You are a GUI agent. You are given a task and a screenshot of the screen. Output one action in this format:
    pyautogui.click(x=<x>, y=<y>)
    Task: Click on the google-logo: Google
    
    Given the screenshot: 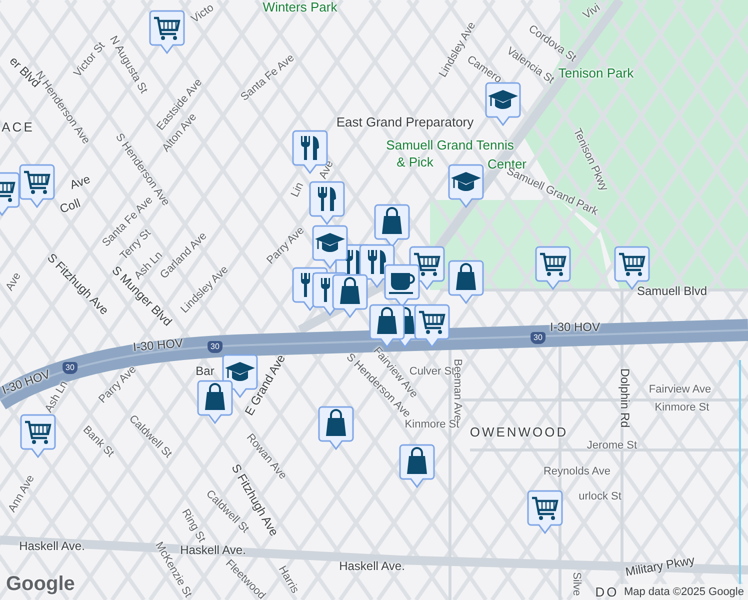 What is the action you would take?
    pyautogui.click(x=40, y=584)
    